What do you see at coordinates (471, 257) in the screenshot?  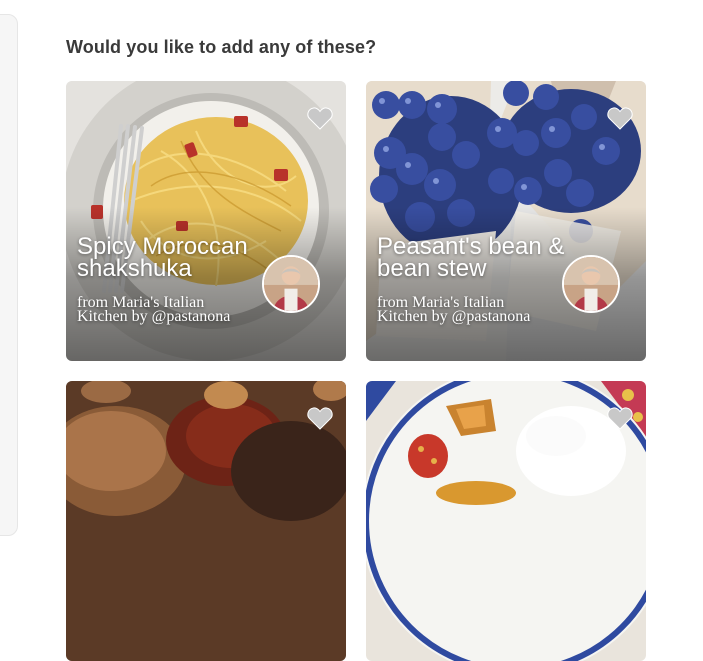 I see `recipe-title: Peasant's bean & bean stew` at bounding box center [471, 257].